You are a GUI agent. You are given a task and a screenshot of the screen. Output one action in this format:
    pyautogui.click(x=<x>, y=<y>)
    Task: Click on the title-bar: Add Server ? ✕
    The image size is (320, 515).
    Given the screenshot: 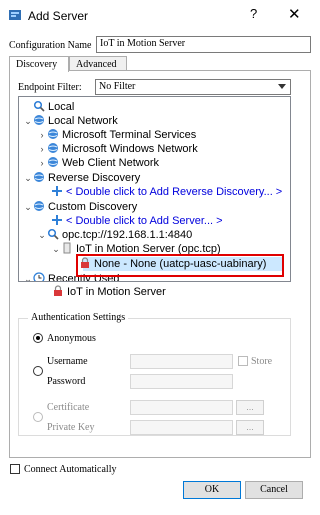 What is the action you would take?
    pyautogui.click(x=160, y=15)
    